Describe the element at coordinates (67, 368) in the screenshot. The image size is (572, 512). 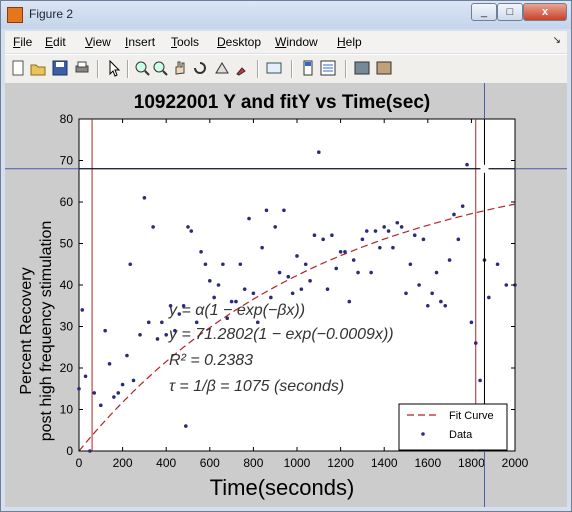
I see `y-tick-label: 20` at that location.